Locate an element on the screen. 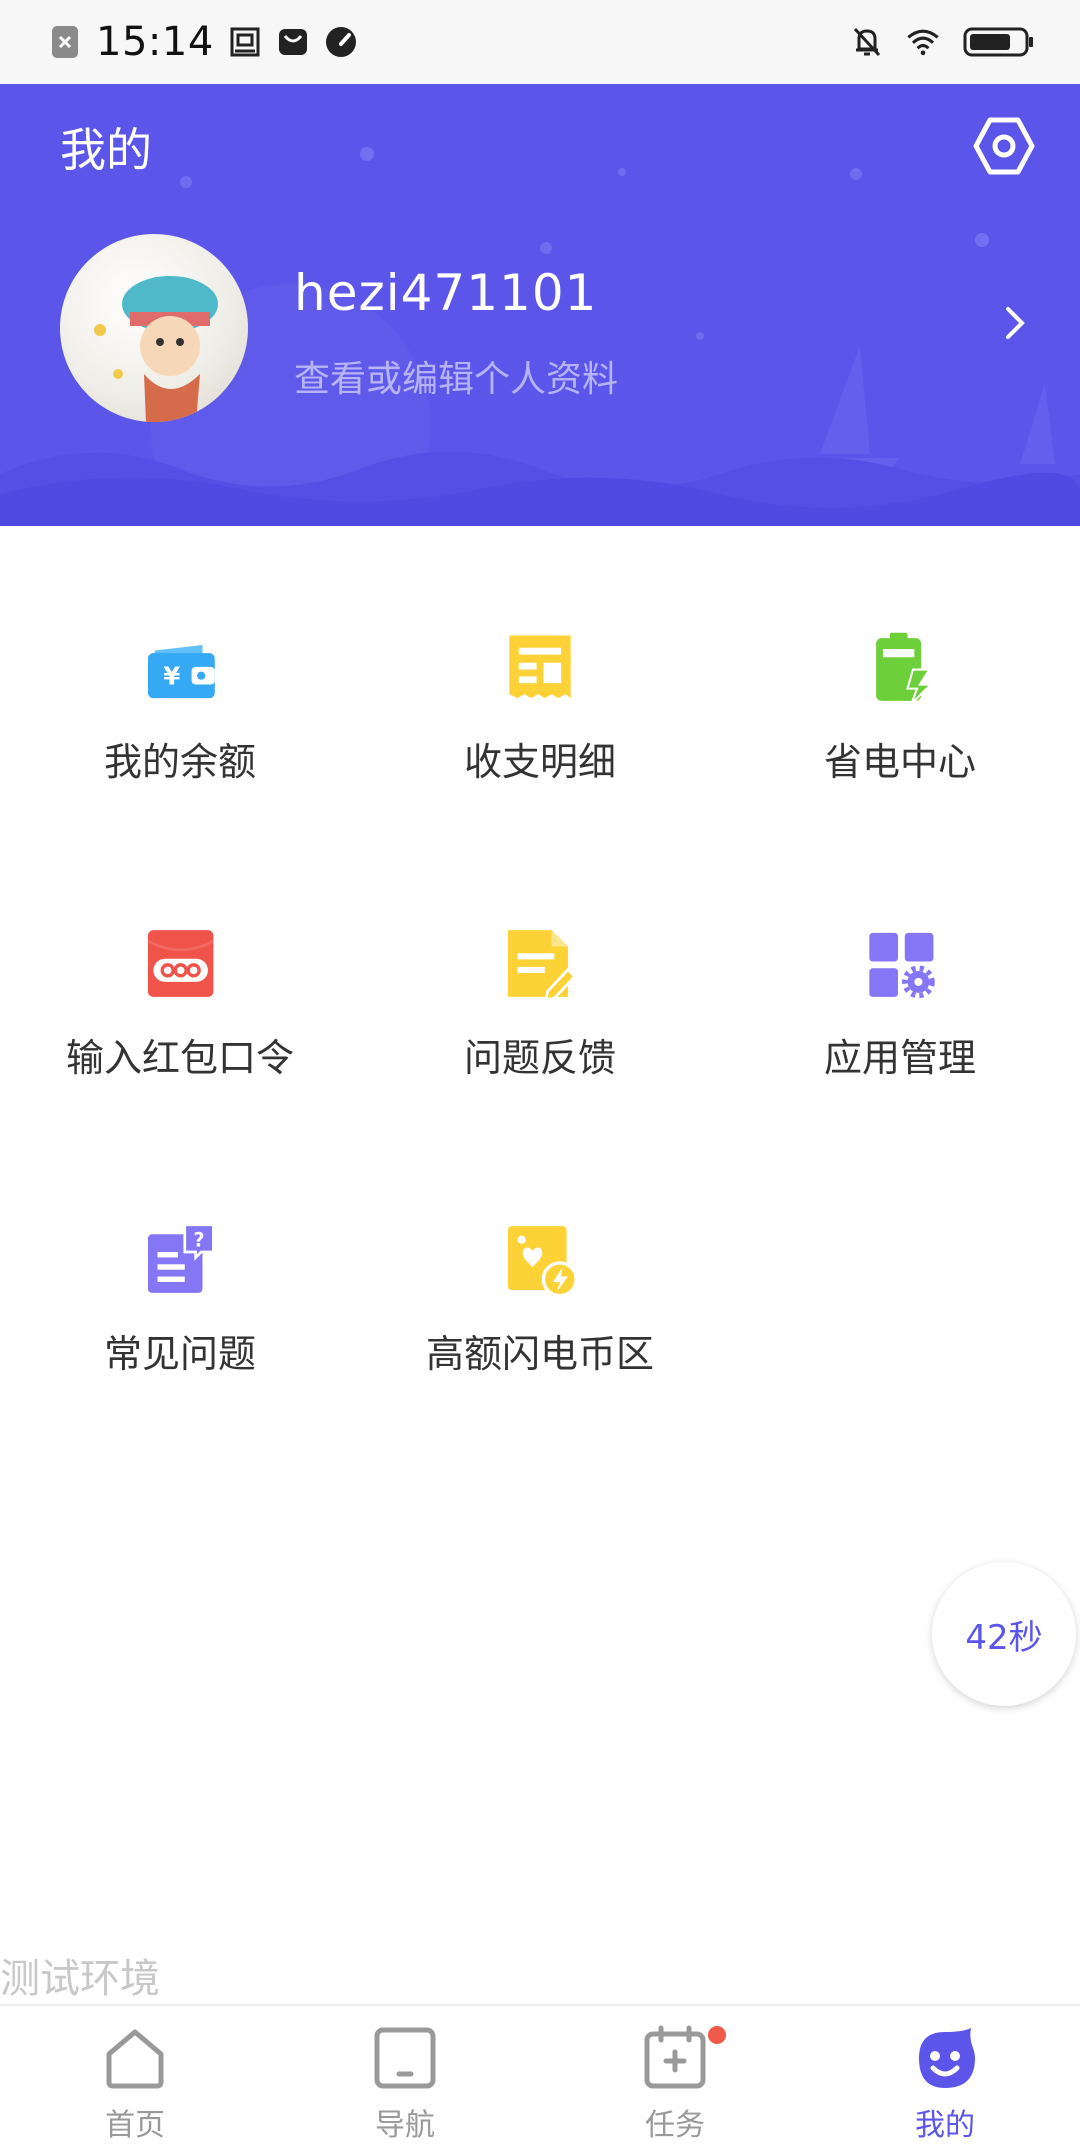 The width and height of the screenshot is (1080, 2154). tile-app-management: 应用管理 is located at coordinates (900, 952).